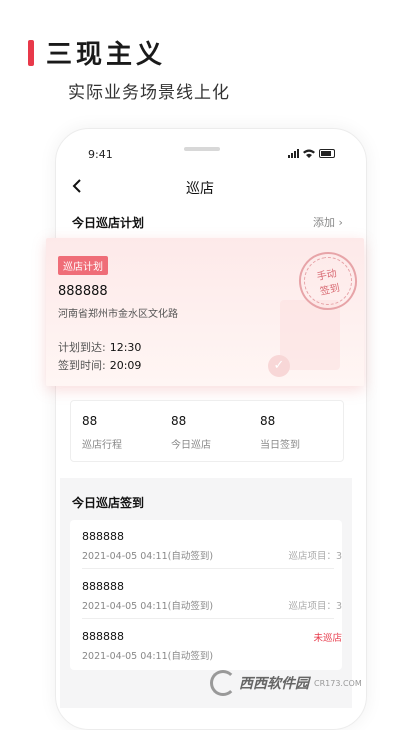 This screenshot has height=730, width=400. I want to click on page-title: 巡店, so click(200, 189).